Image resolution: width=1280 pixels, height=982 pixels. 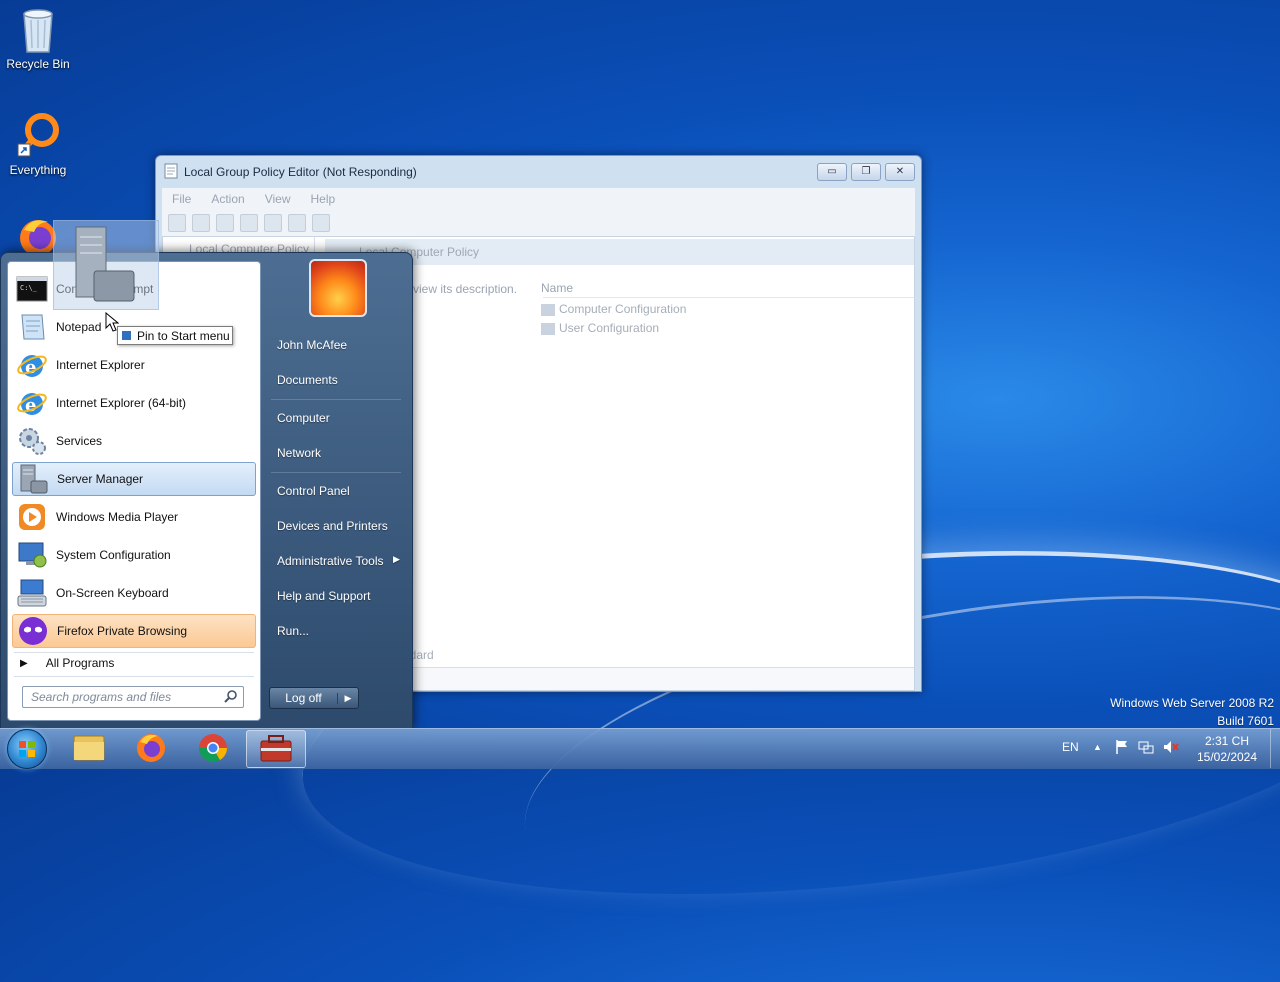 I want to click on firefox-icon, so click(x=151, y=748).